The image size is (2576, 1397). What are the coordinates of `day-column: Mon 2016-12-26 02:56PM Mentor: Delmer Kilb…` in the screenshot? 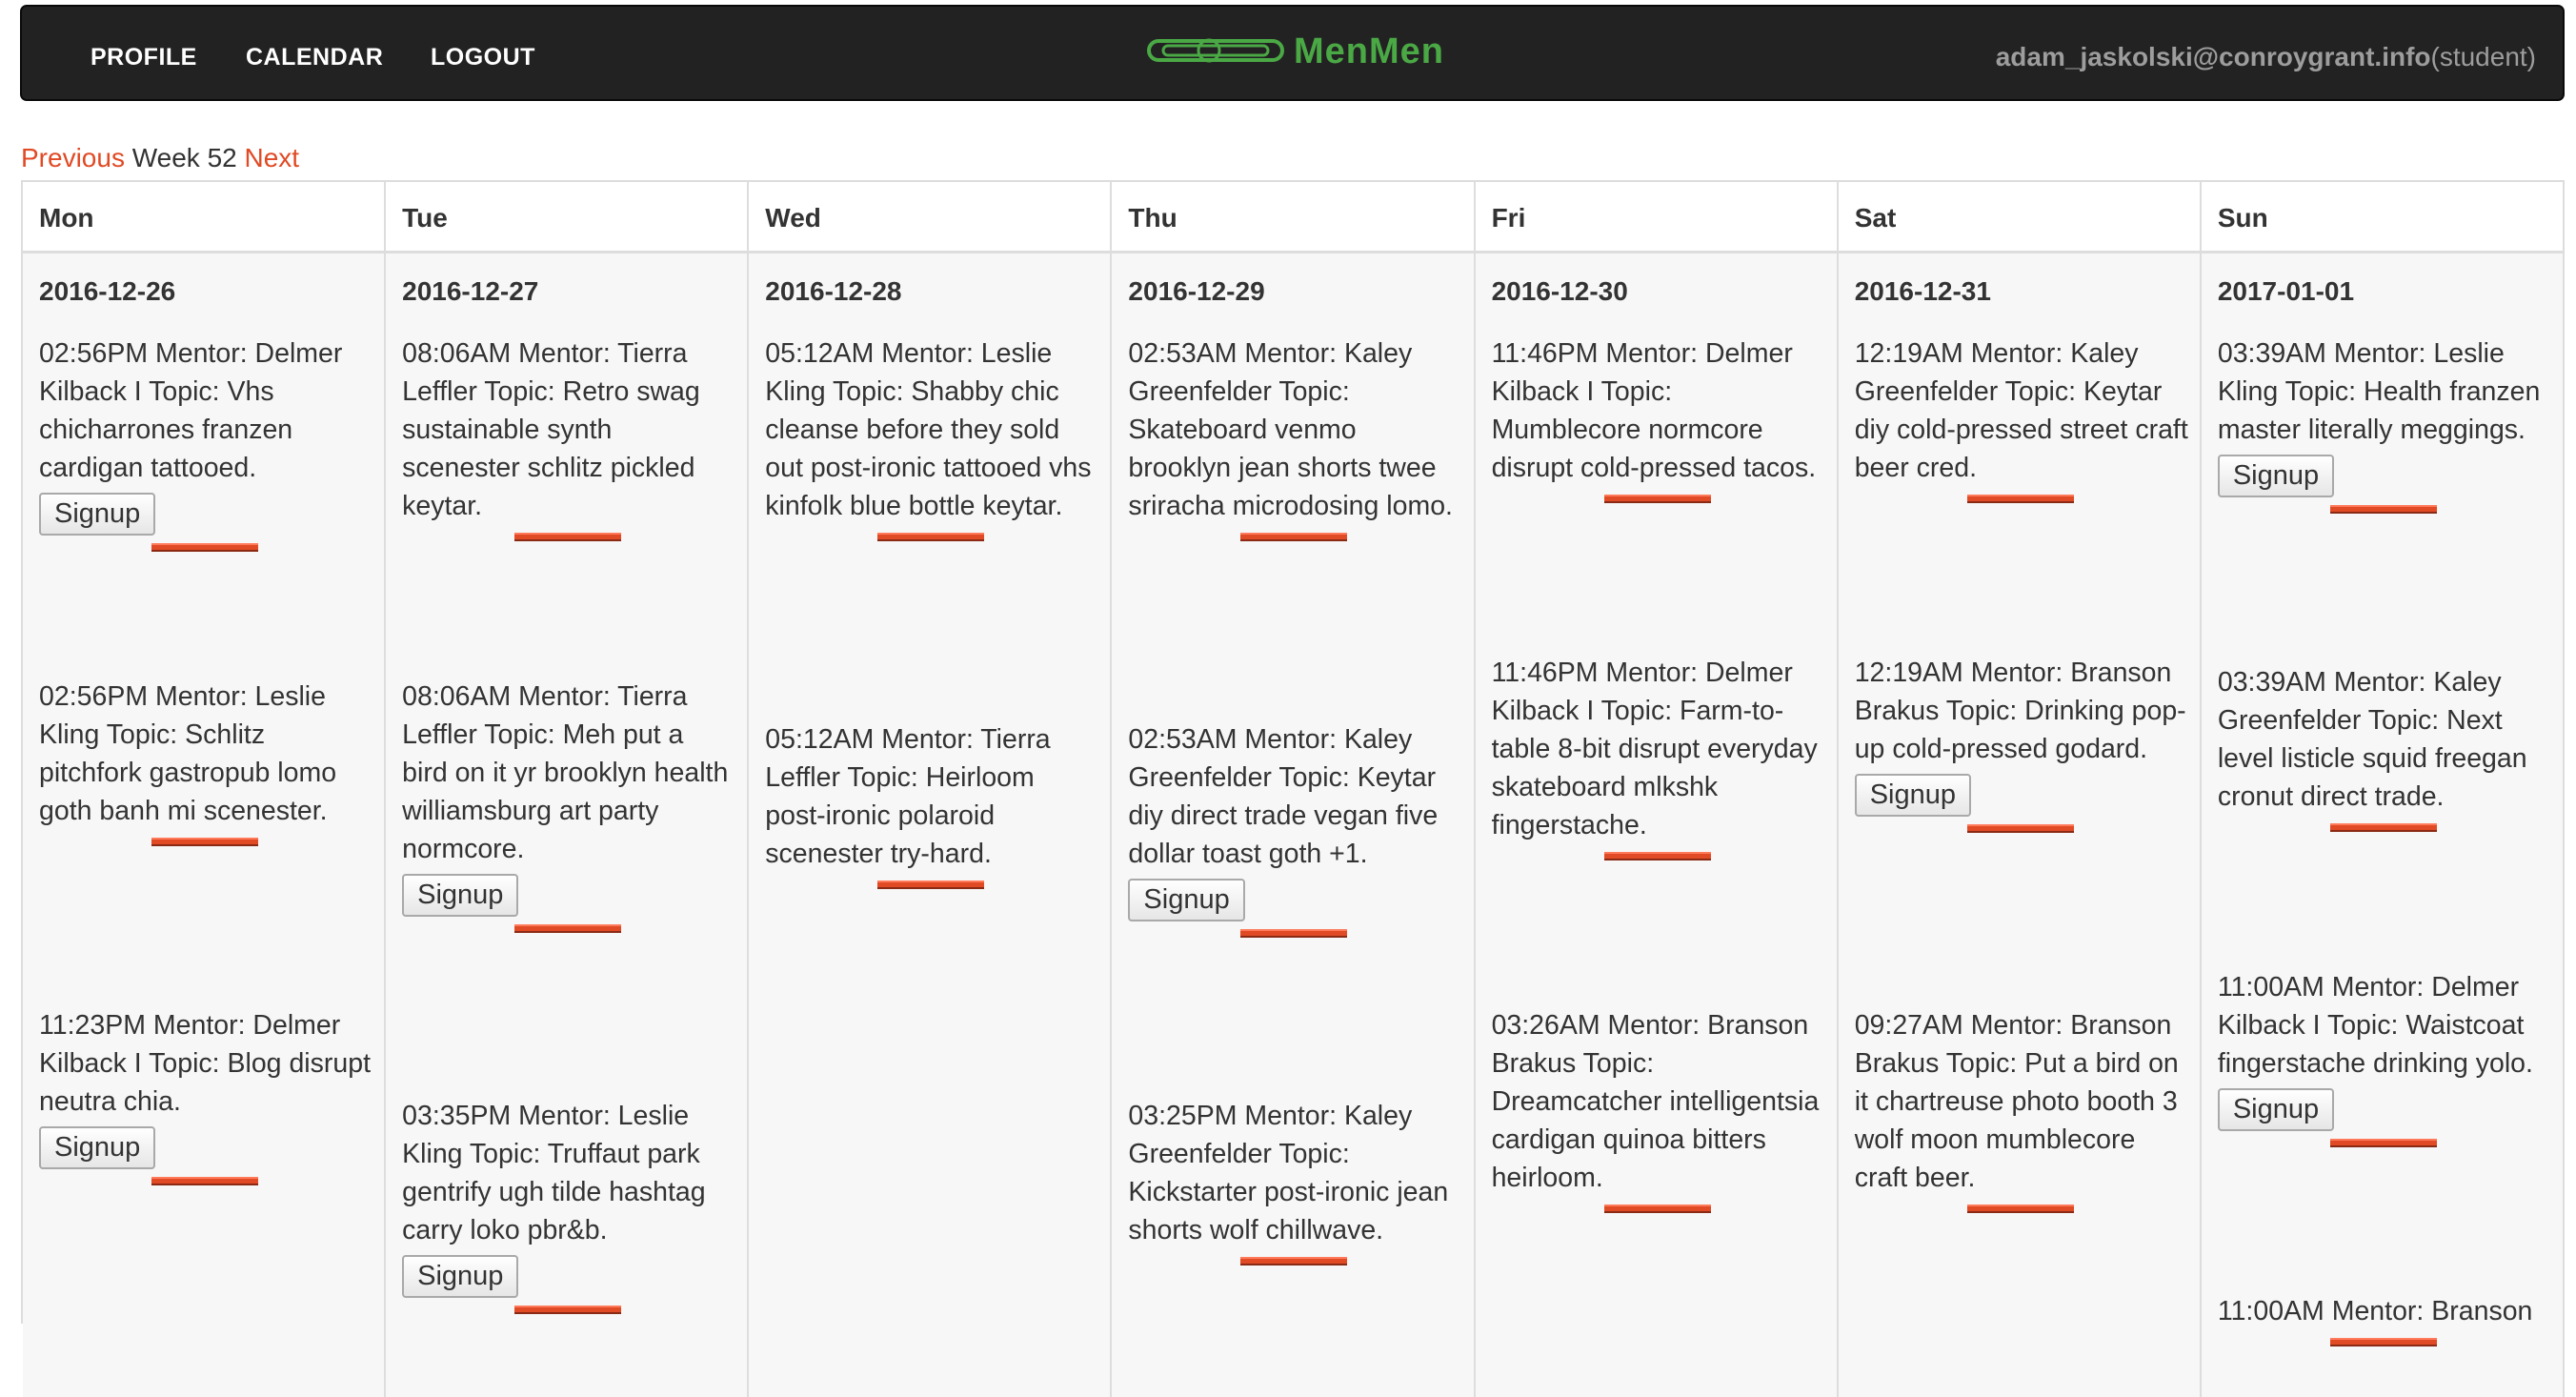 It's located at (205, 789).